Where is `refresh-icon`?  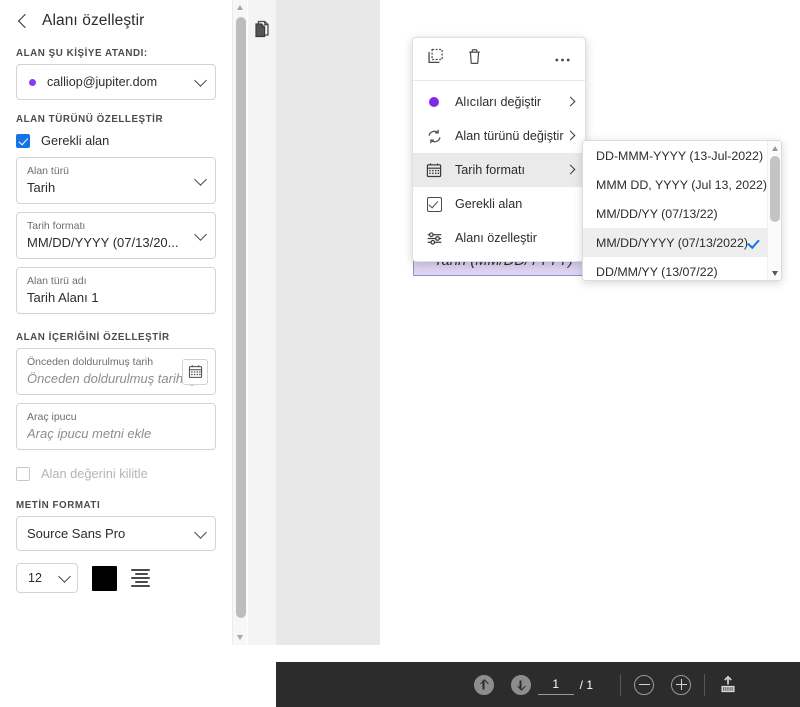 refresh-icon is located at coordinates (434, 136).